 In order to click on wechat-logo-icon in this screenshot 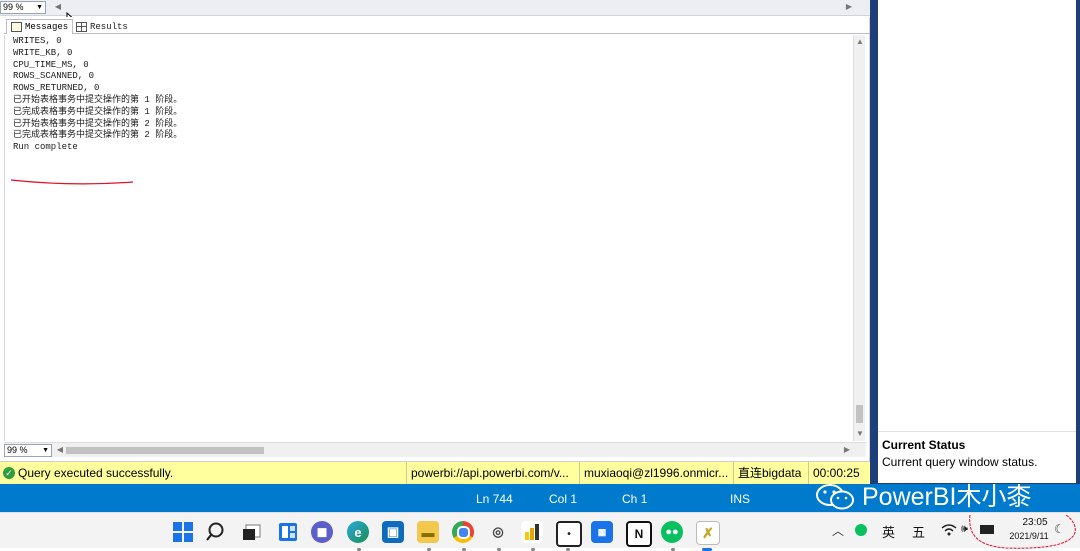, I will do `click(836, 497)`.